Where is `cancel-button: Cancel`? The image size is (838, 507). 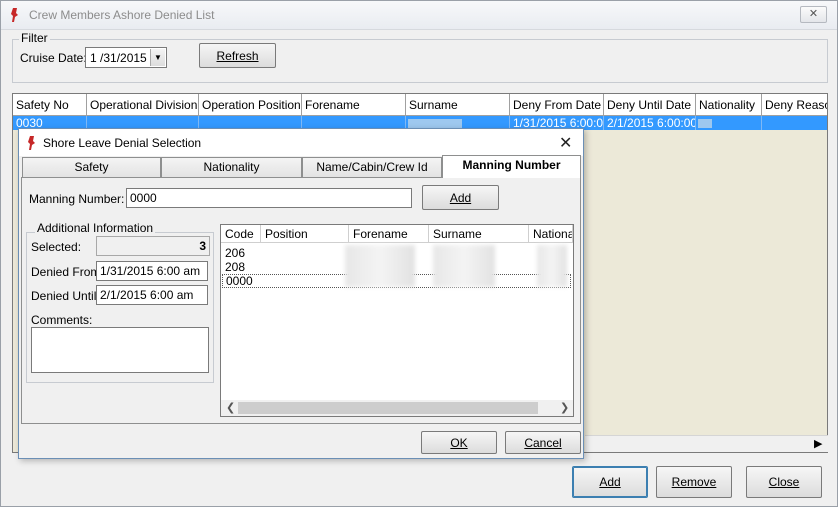
cancel-button: Cancel is located at coordinates (543, 442).